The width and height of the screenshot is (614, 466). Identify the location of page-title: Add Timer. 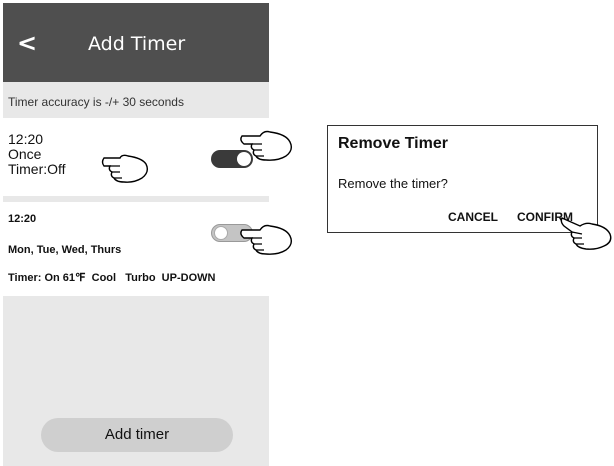
(137, 44).